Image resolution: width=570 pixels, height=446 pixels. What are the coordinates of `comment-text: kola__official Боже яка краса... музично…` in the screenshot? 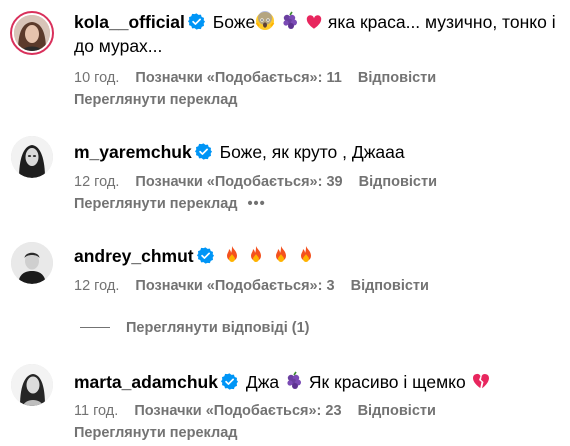 It's located at (315, 22).